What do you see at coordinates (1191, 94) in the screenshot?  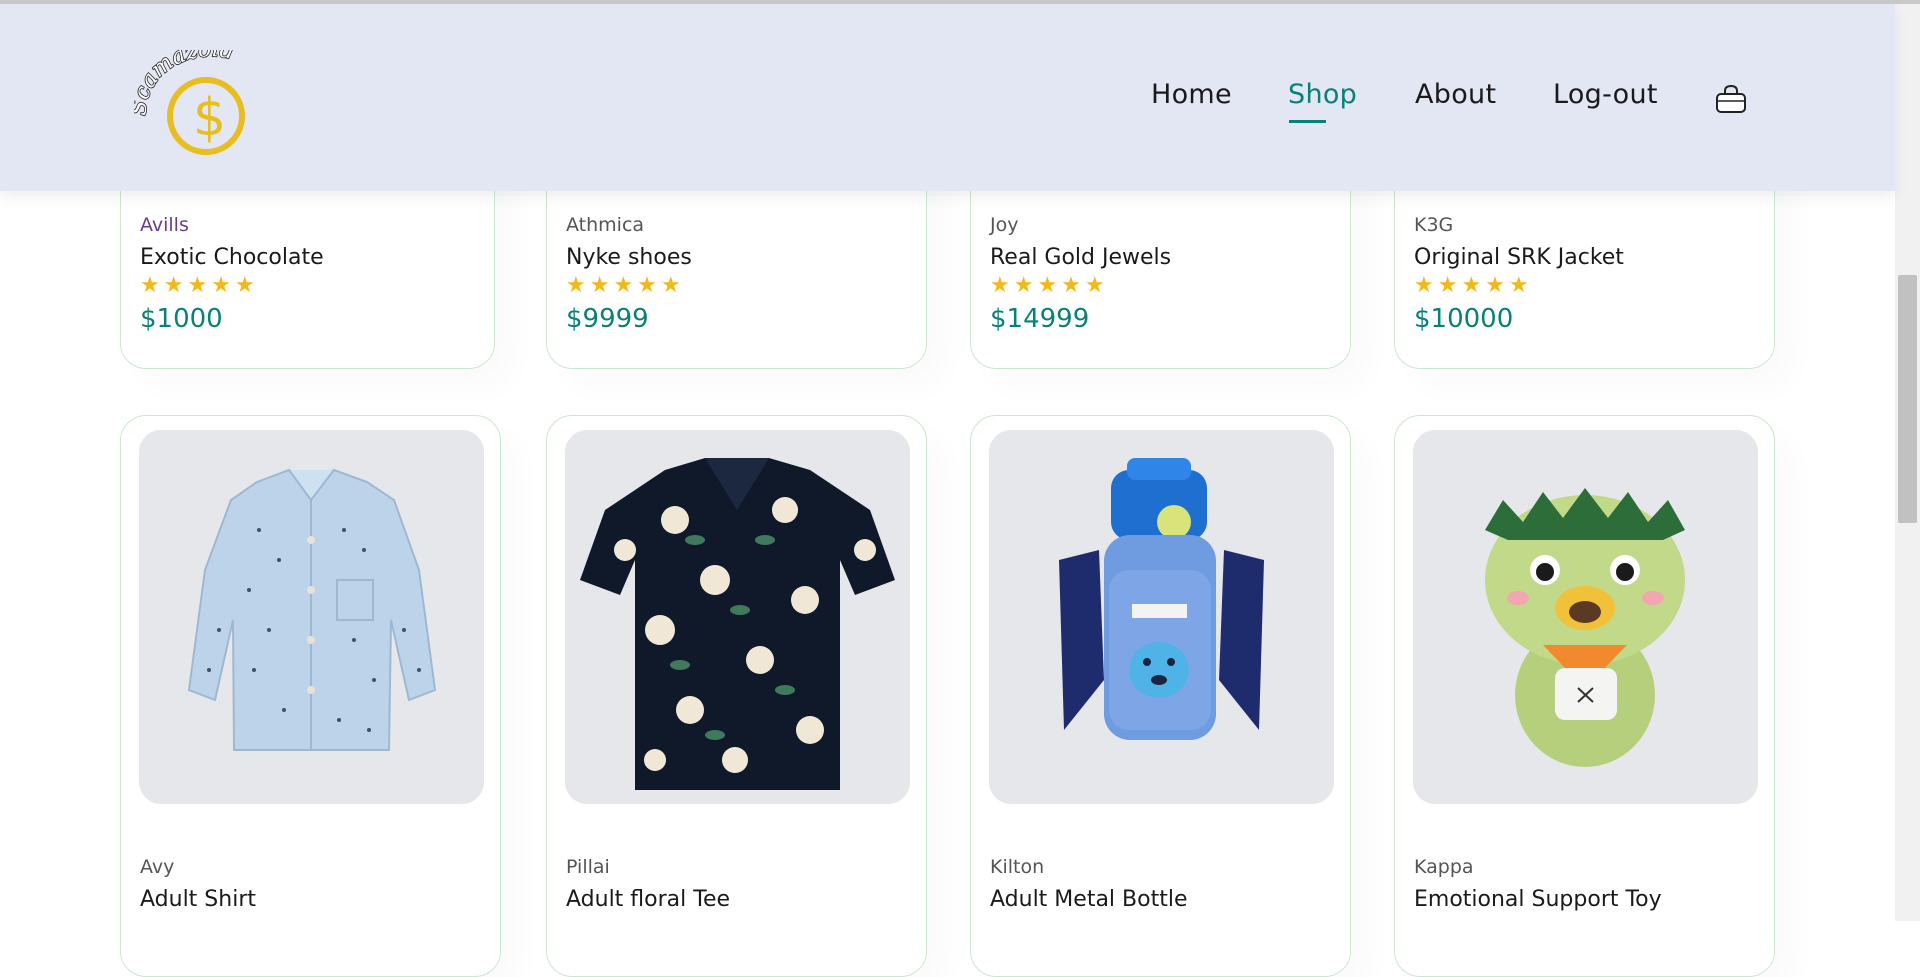 I see `nav-home: Home` at bounding box center [1191, 94].